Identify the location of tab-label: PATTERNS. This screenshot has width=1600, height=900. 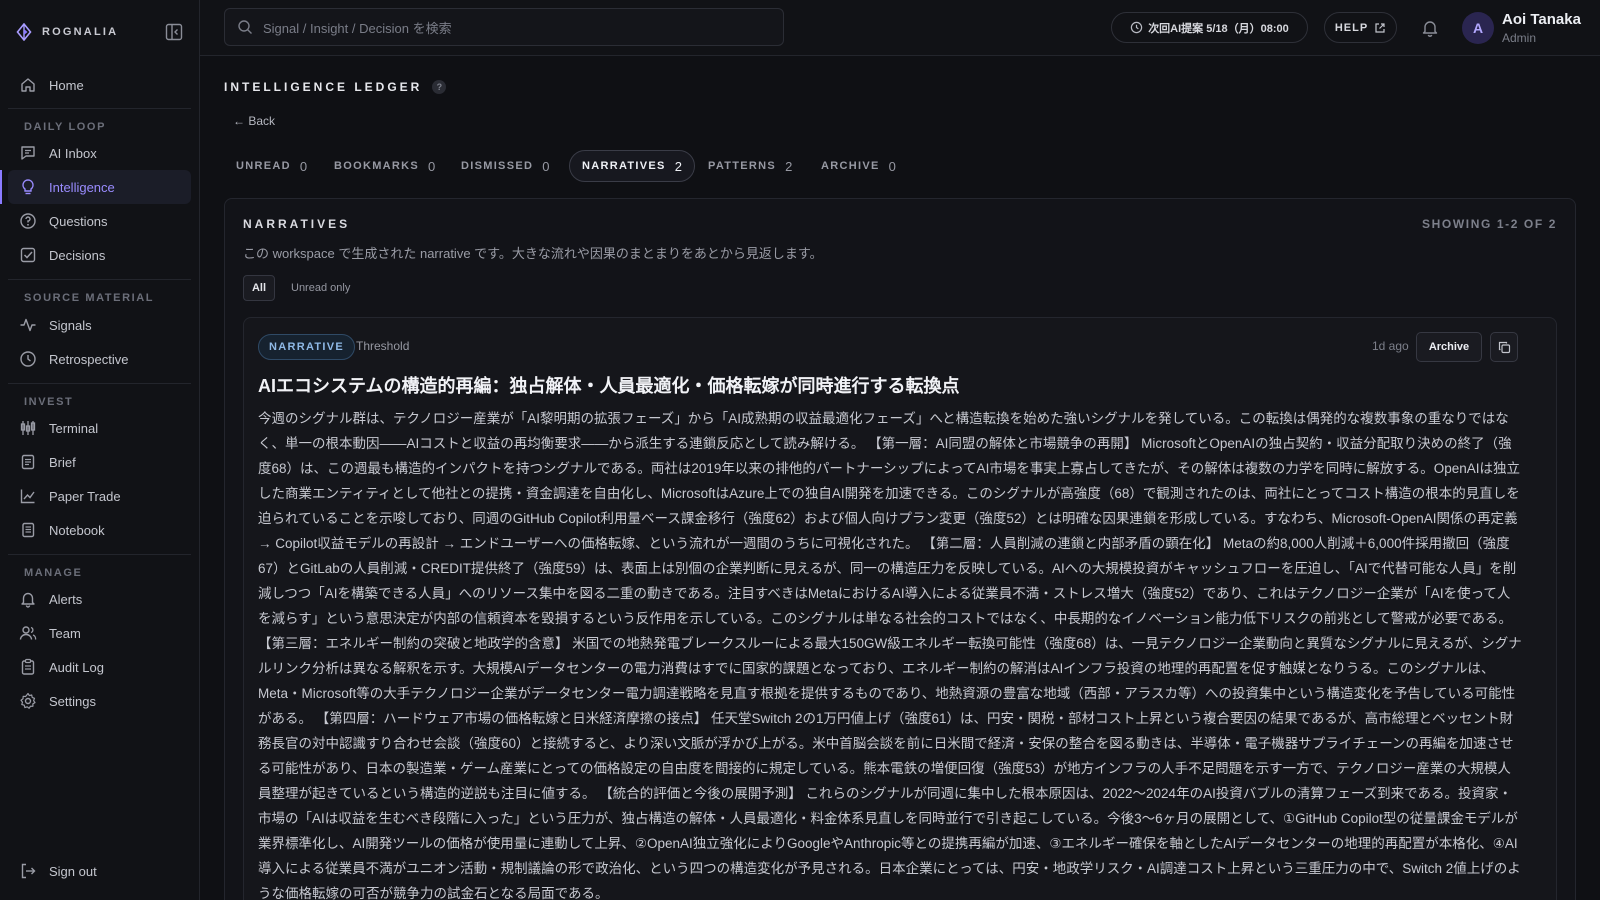
(742, 166).